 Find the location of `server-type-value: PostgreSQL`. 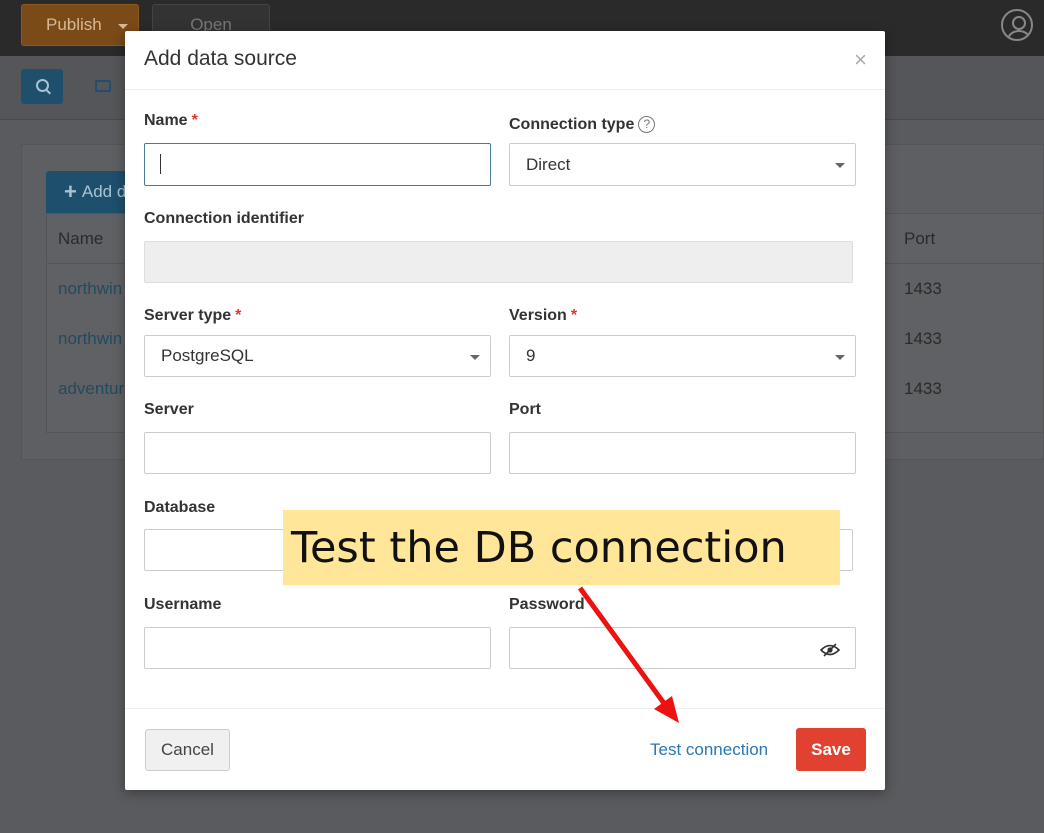

server-type-value: PostgreSQL is located at coordinates (207, 355).